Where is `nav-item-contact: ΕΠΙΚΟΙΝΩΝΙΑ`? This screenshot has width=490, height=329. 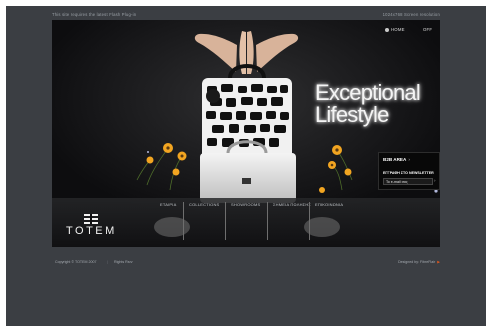 nav-item-contact: ΕΠΙΚΟΙΝΩΝΙΑ is located at coordinates (326, 222).